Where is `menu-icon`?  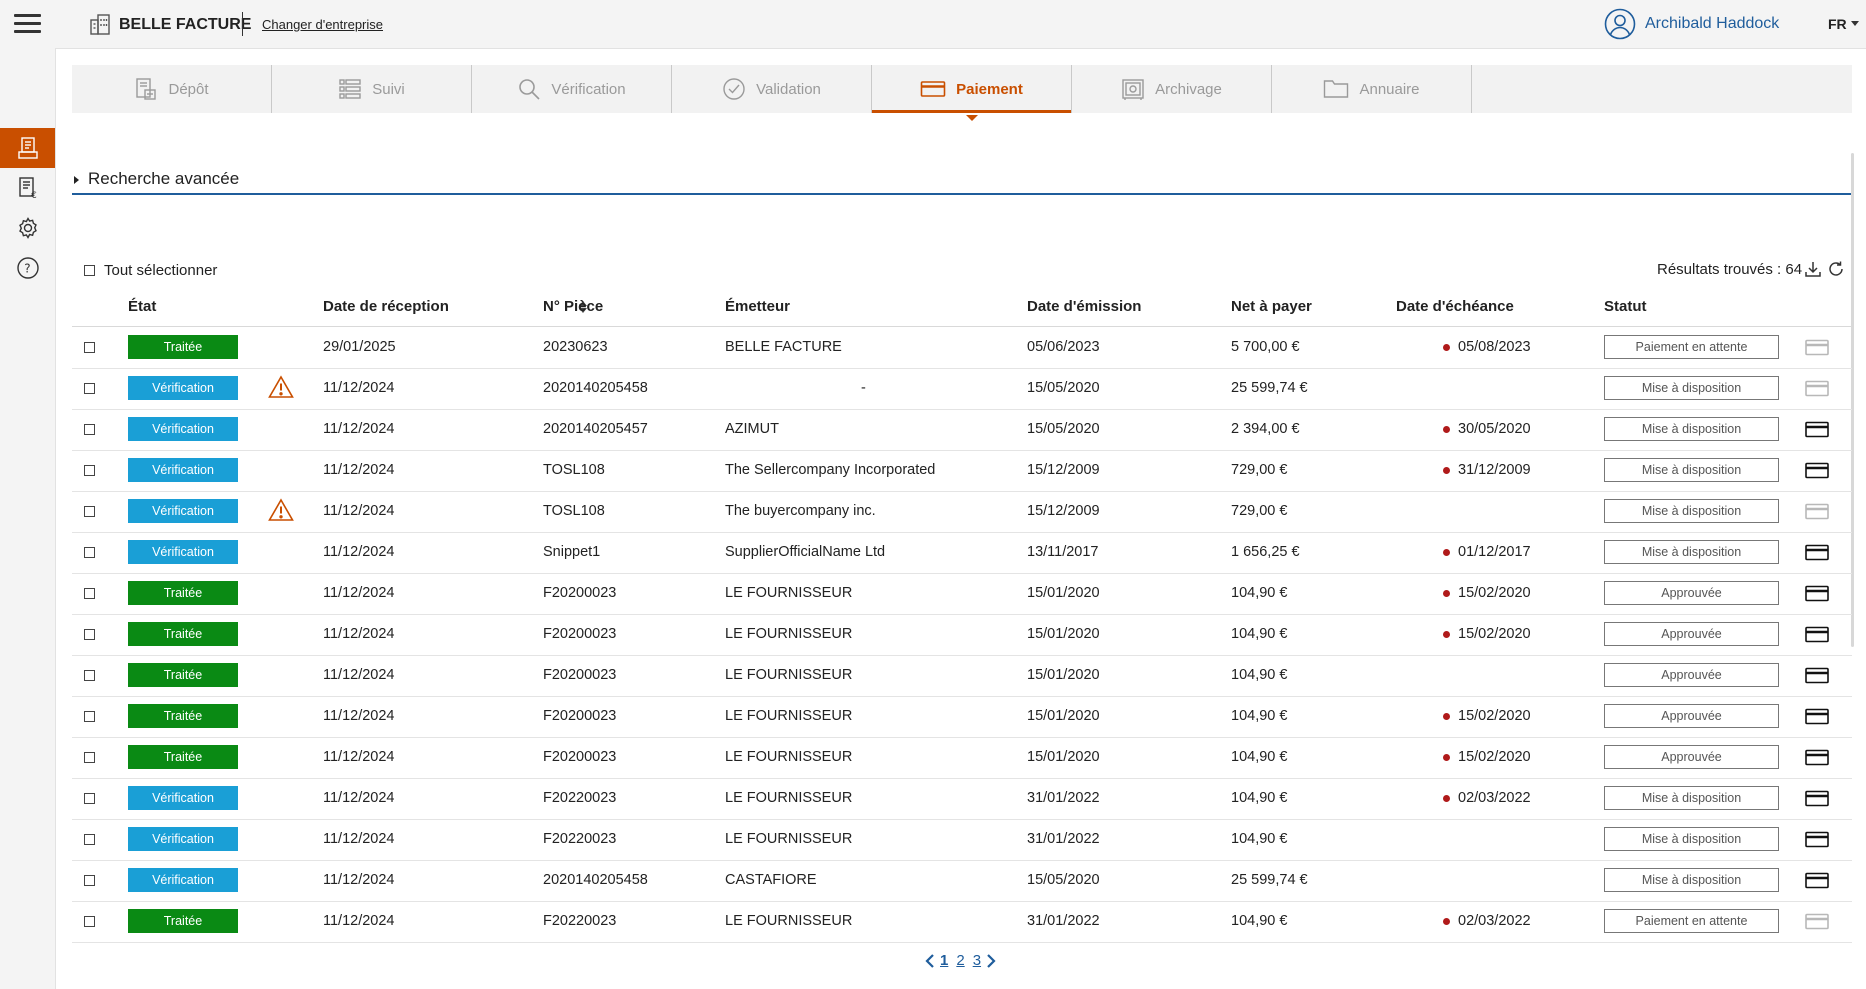
menu-icon is located at coordinates (27, 24).